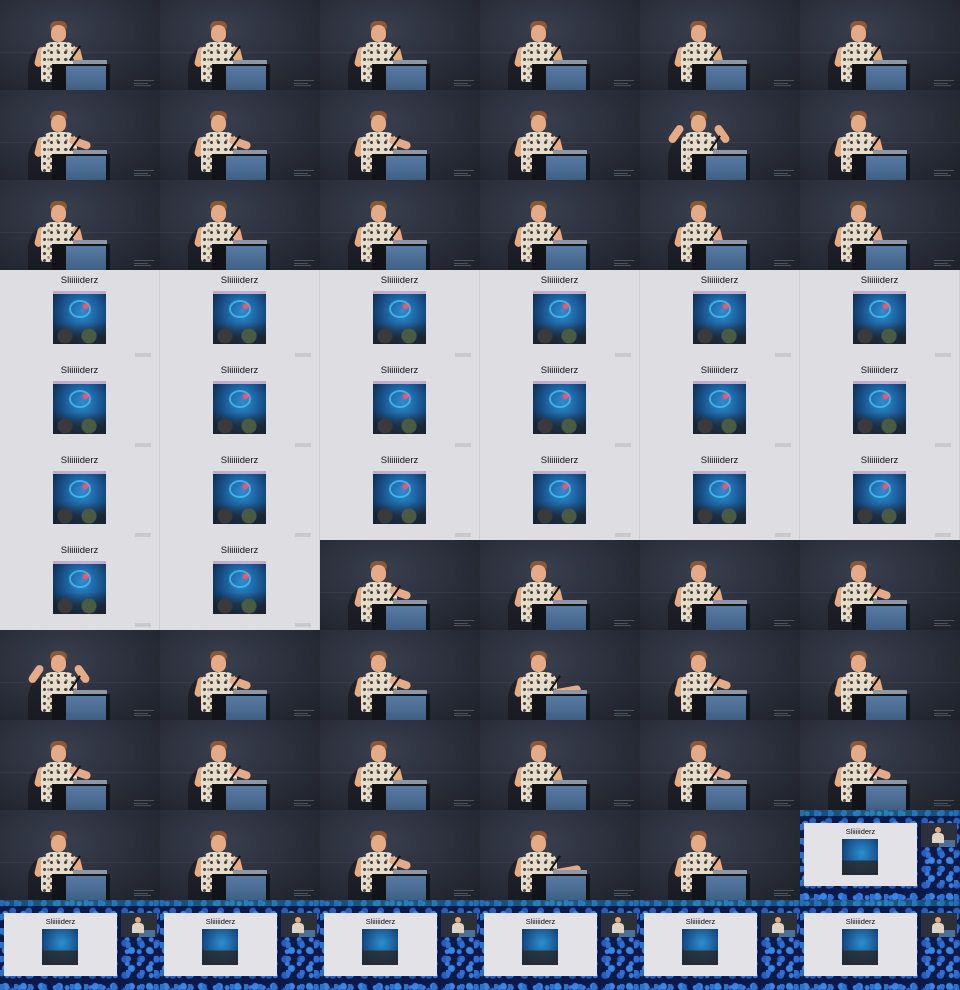  What do you see at coordinates (60, 944) in the screenshot?
I see `slide-panel: Sliiiiiderz` at bounding box center [60, 944].